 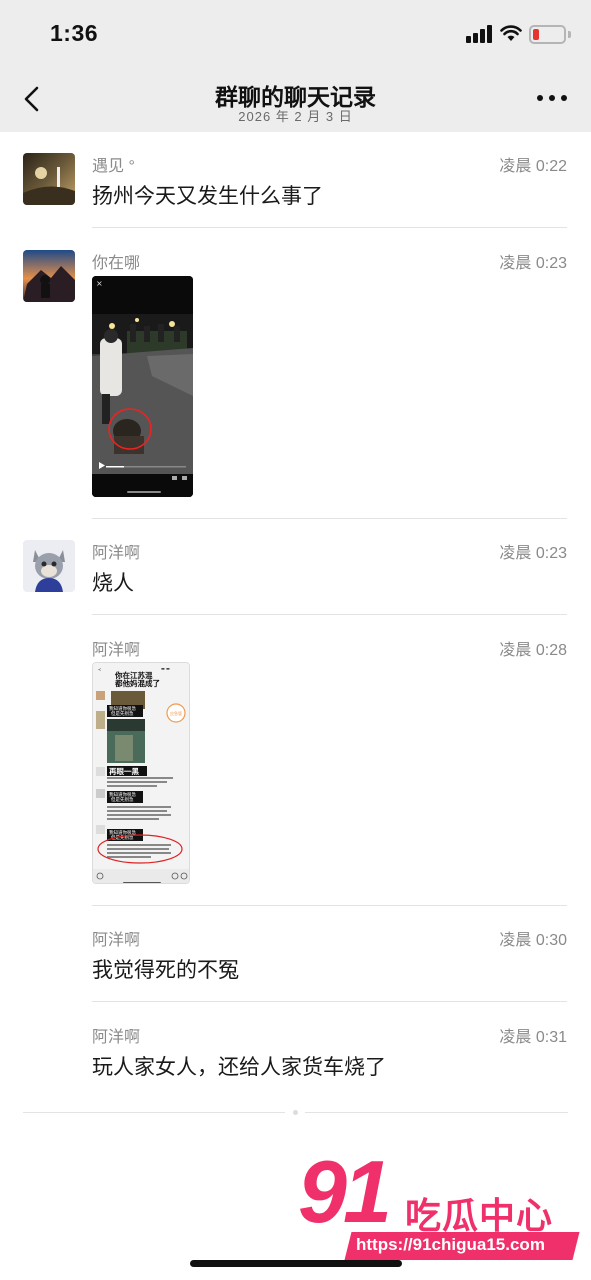 I want to click on svg-text: 应急管, so click(x=176, y=713).